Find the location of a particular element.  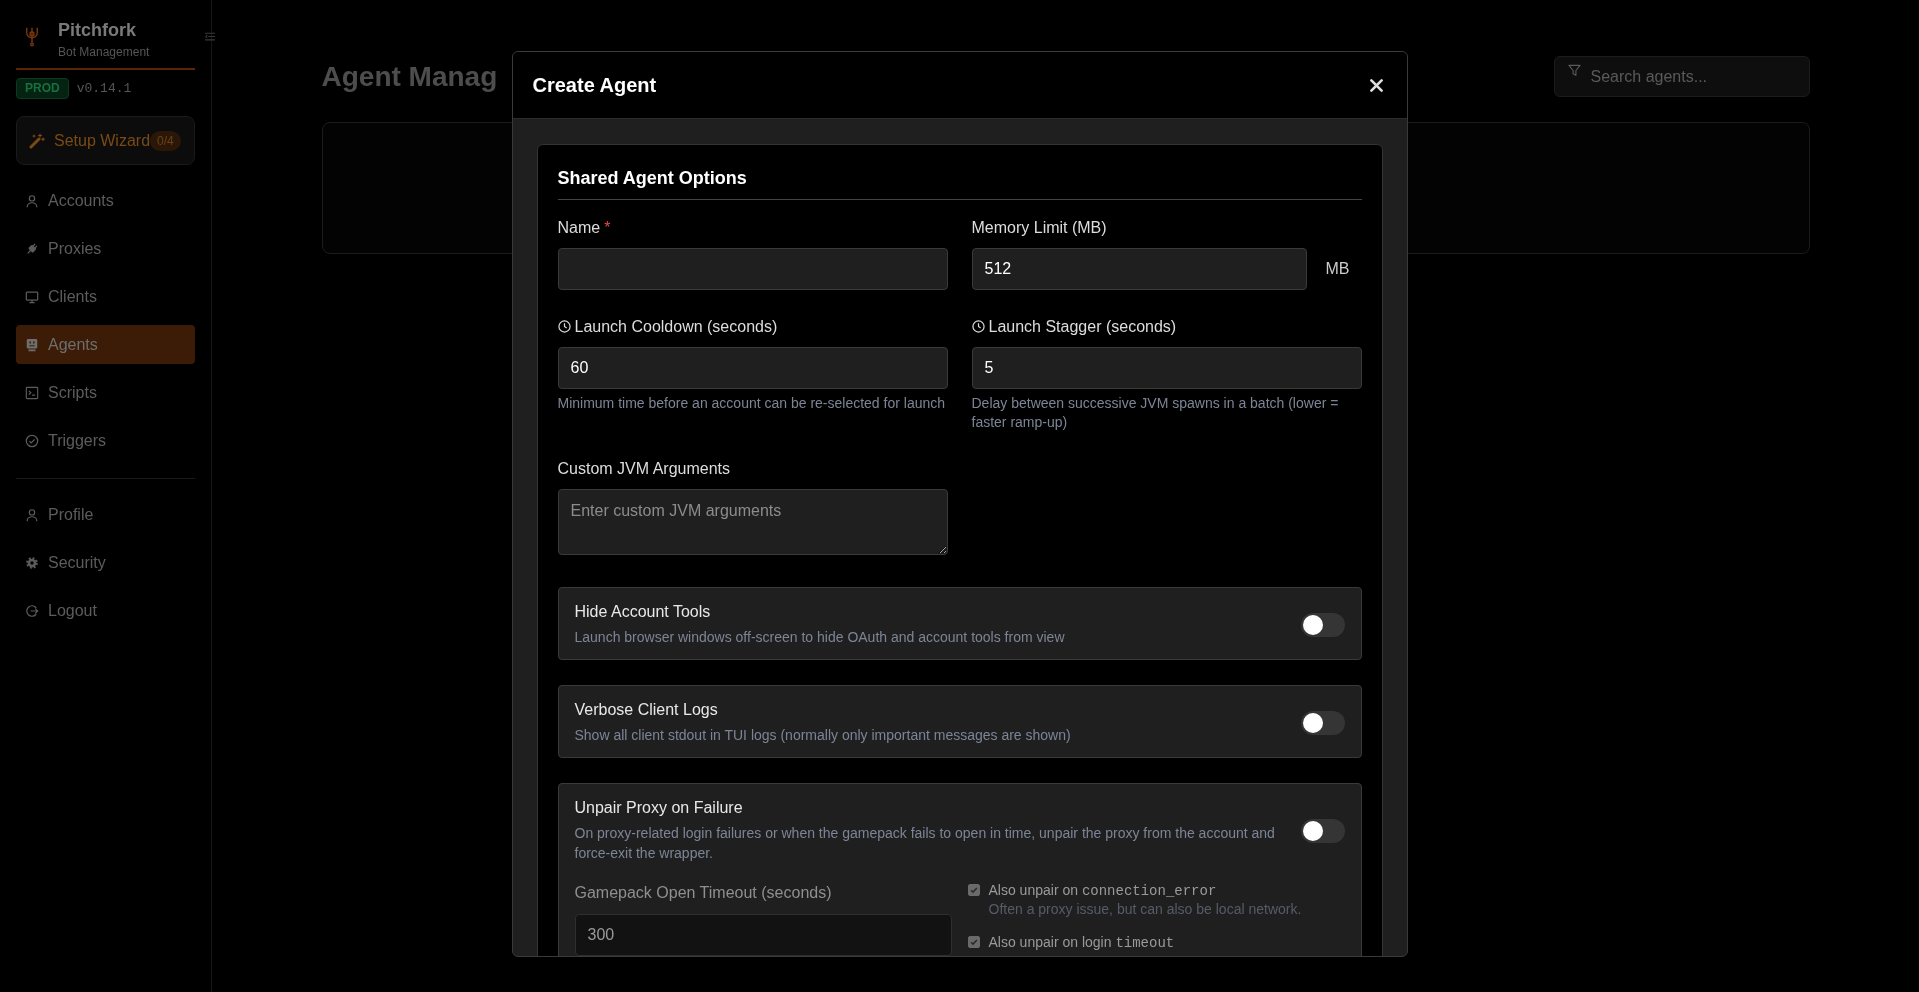

field-label: Gamepack Open Timeout (seconds) is located at coordinates (703, 893).